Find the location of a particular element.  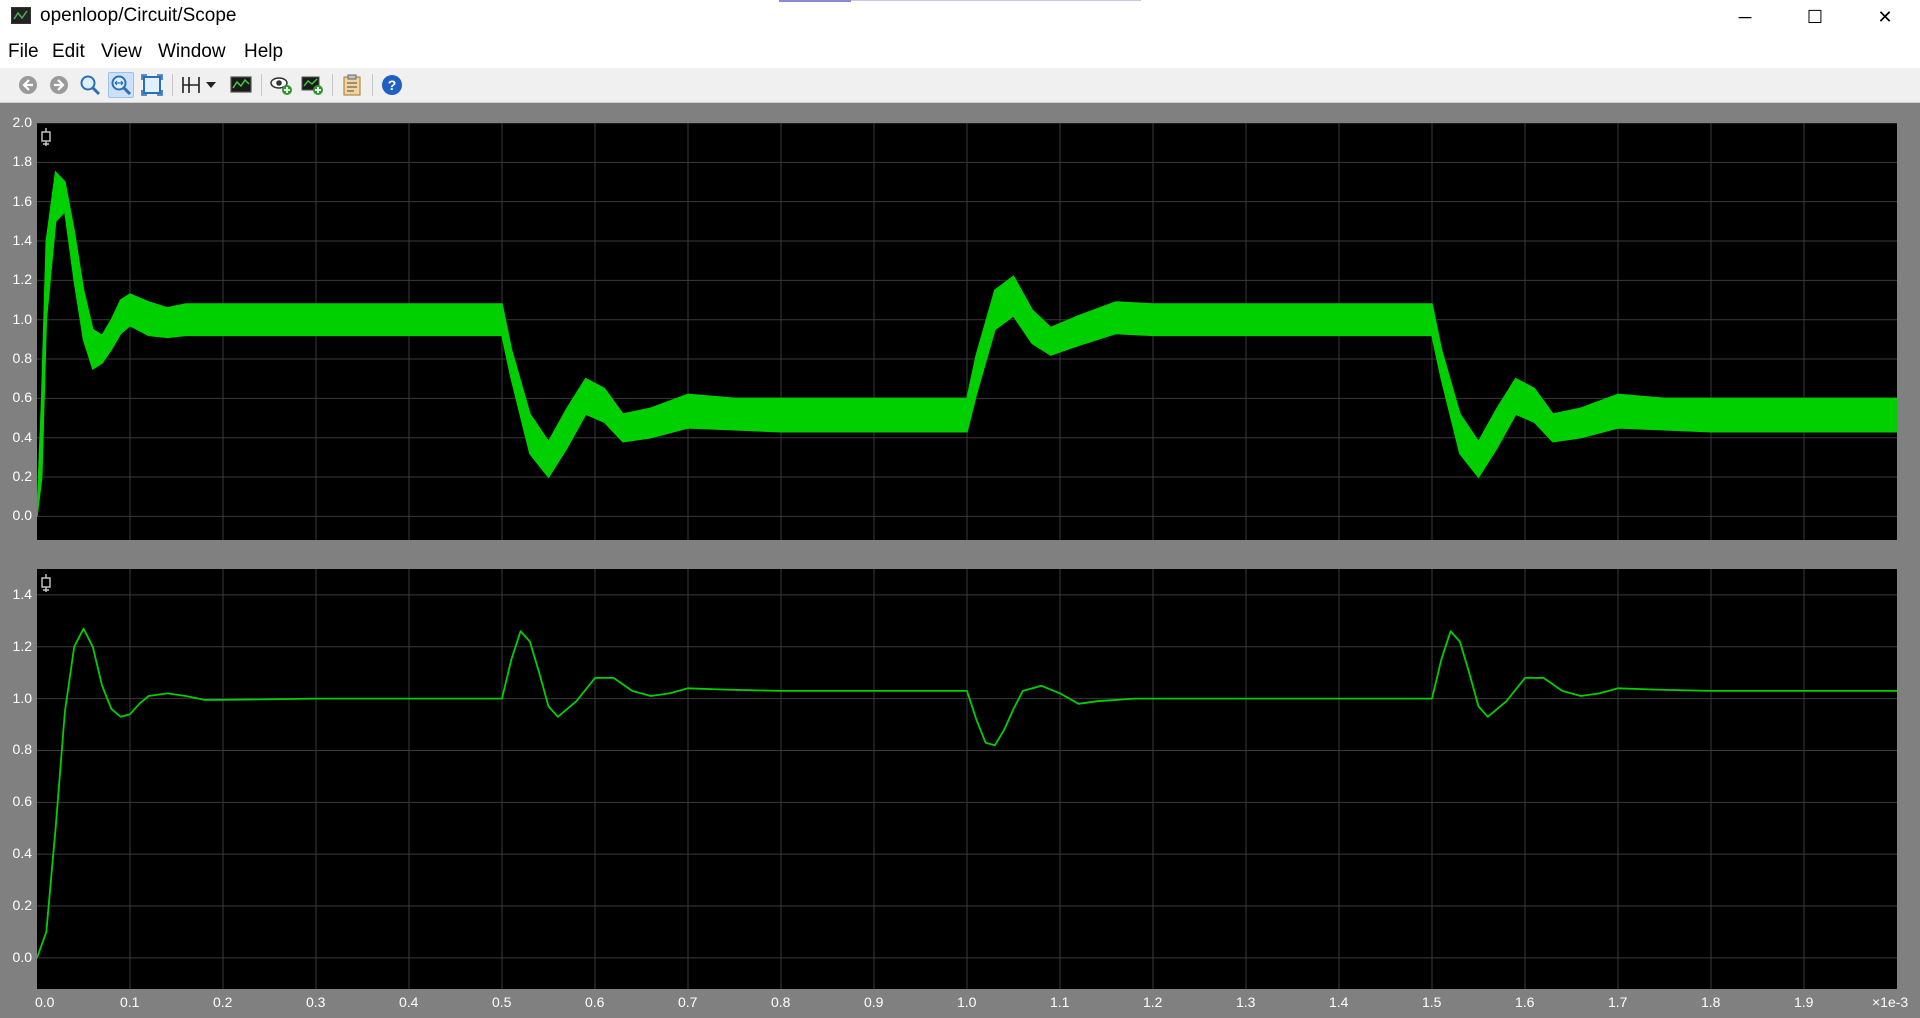

x-tick-label: 1.2 is located at coordinates (1153, 1002).